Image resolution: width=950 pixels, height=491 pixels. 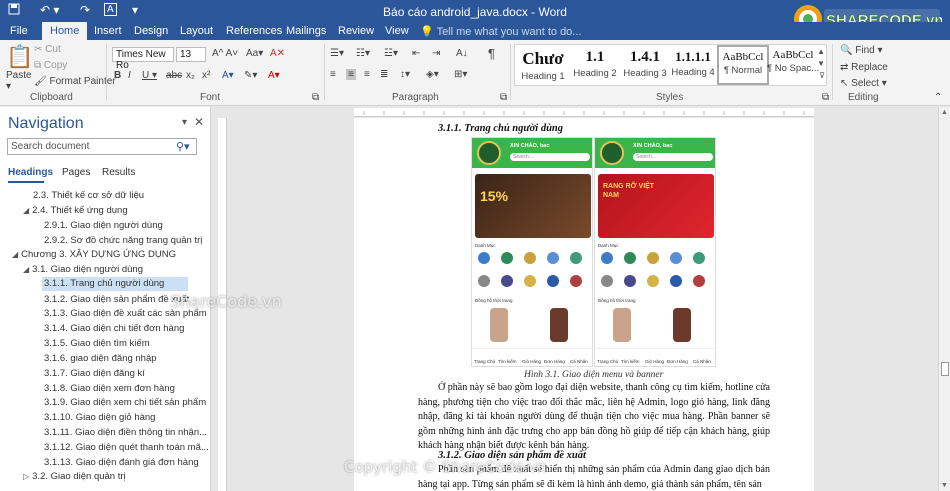 What do you see at coordinates (543, 65) in the screenshot?
I see `style-heading-1: Chươ Heading 1` at bounding box center [543, 65].